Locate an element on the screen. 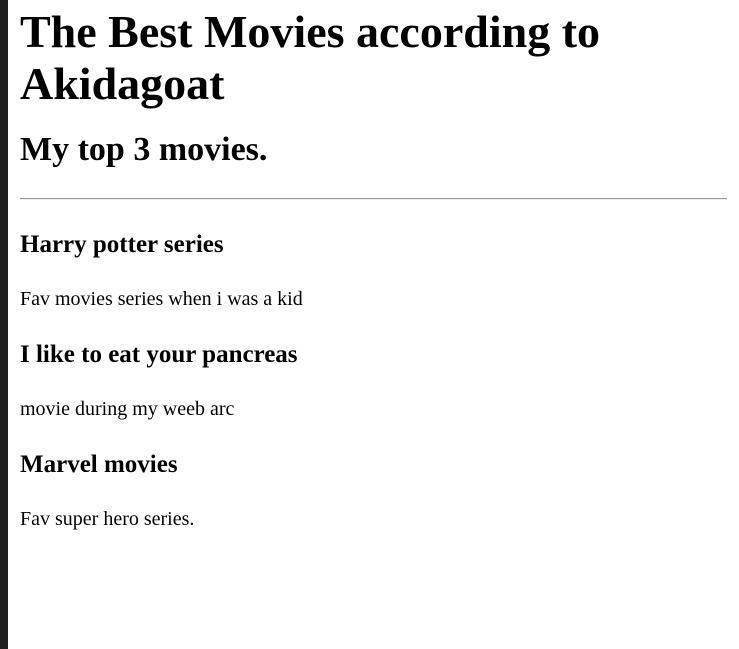 This screenshot has height=649, width=739. window-left-edge is located at coordinates (4, 324).